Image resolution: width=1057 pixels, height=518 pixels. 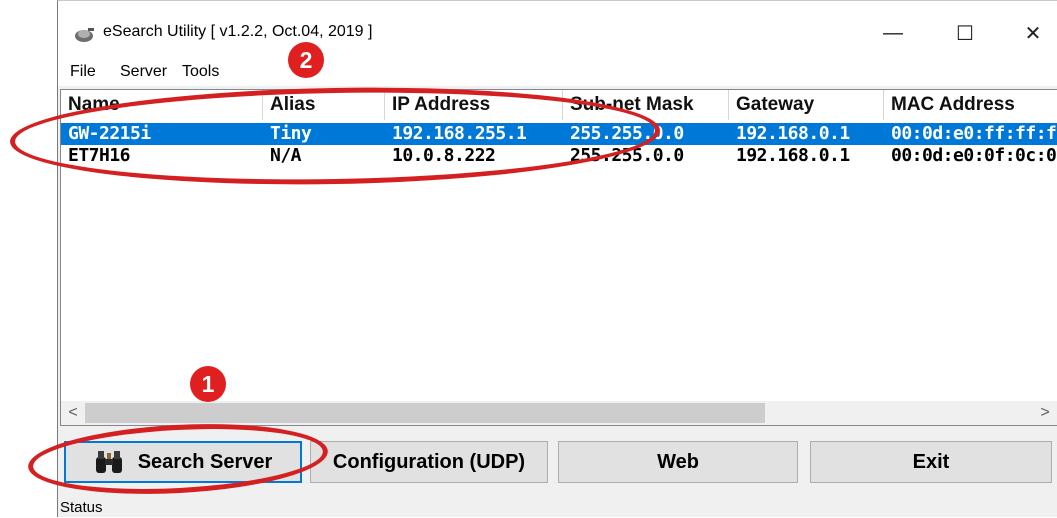 What do you see at coordinates (974, 133) in the screenshot?
I see `cell-mac: 00:0d:e0:ff:ff:ff` at bounding box center [974, 133].